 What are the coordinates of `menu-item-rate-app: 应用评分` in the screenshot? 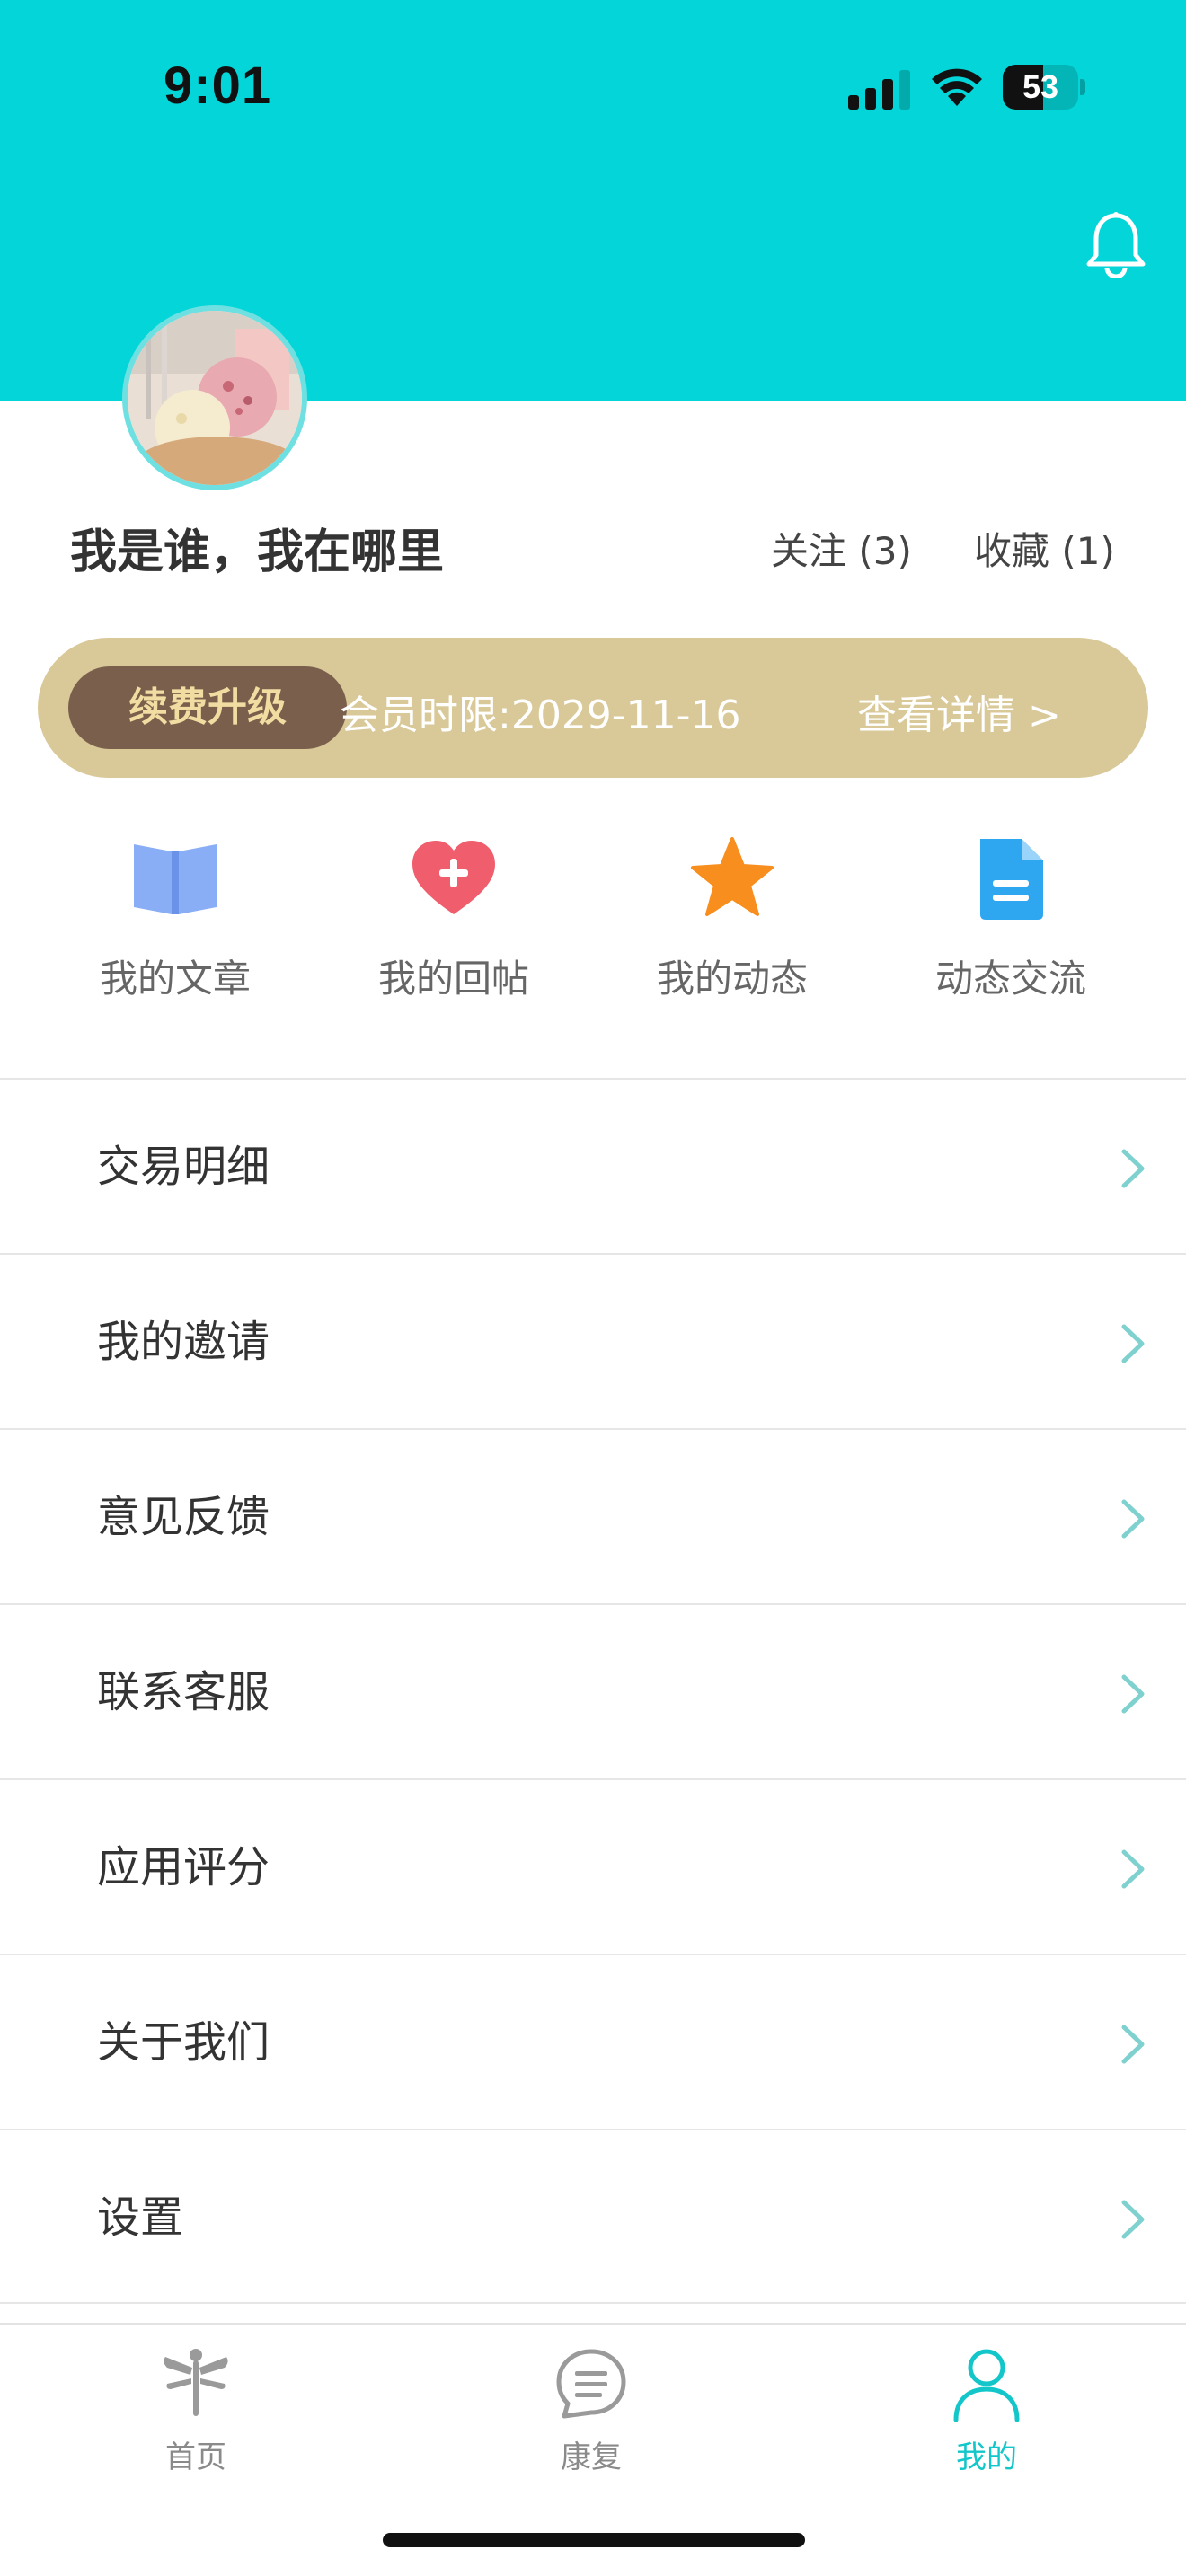 It's located at (593, 1866).